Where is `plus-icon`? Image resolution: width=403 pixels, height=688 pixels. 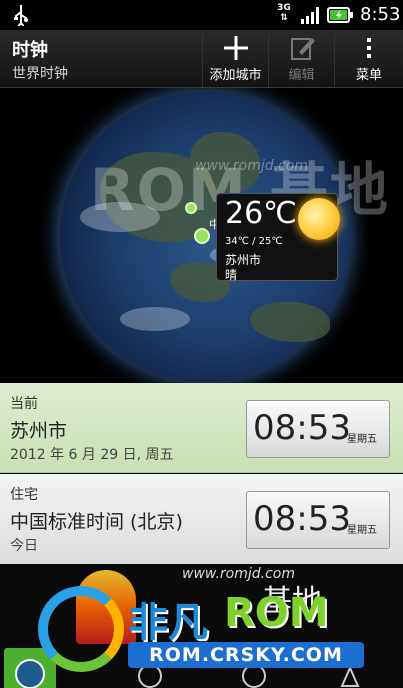 plus-icon is located at coordinates (236, 48).